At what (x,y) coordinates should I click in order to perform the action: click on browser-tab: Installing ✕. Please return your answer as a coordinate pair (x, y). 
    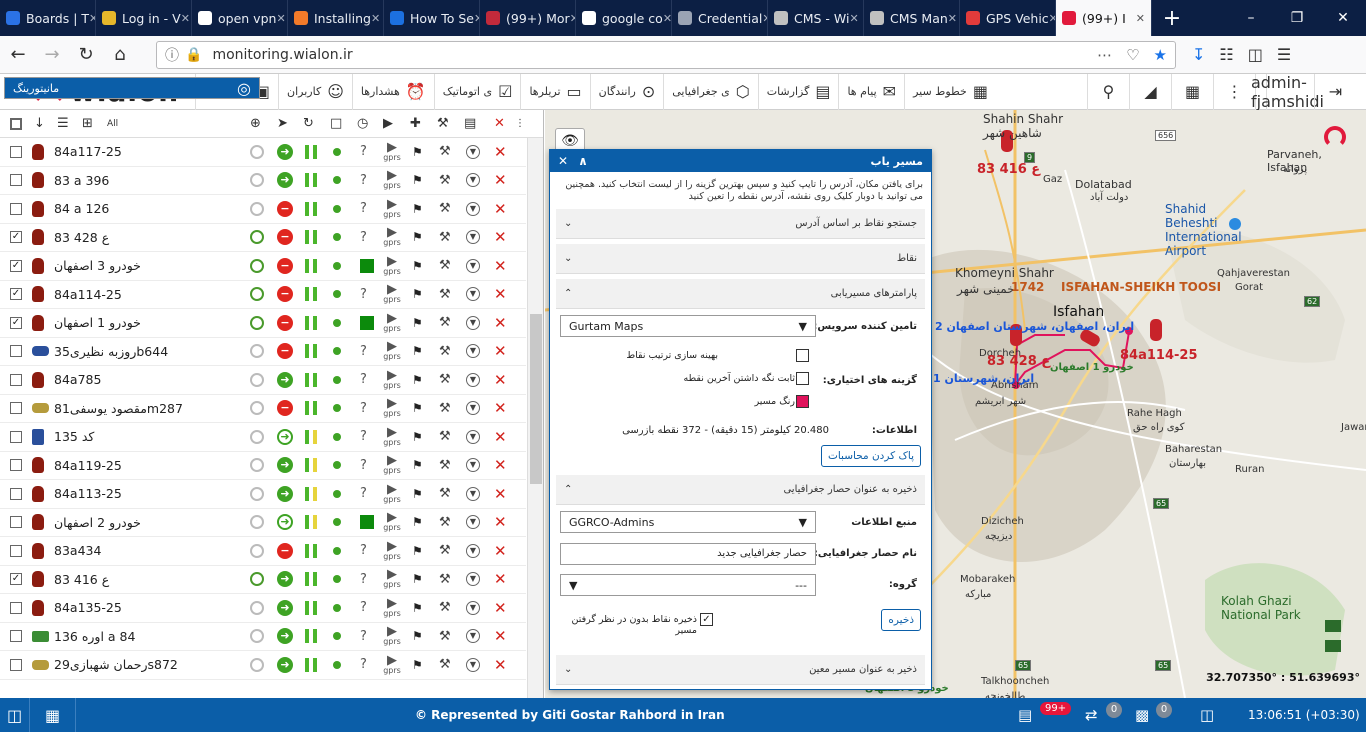
    Looking at the image, I should click on (336, 18).